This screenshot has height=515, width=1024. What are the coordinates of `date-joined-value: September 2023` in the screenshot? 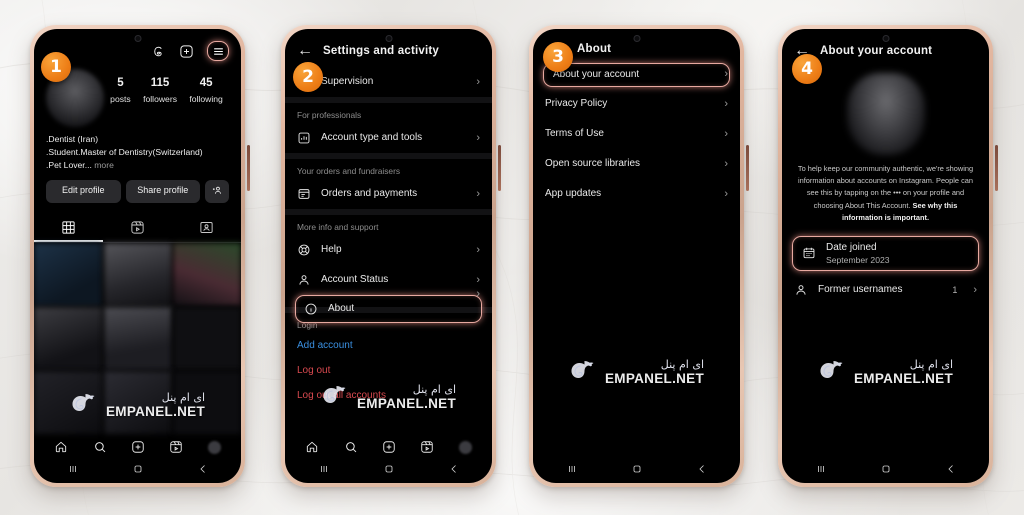 It's located at (858, 259).